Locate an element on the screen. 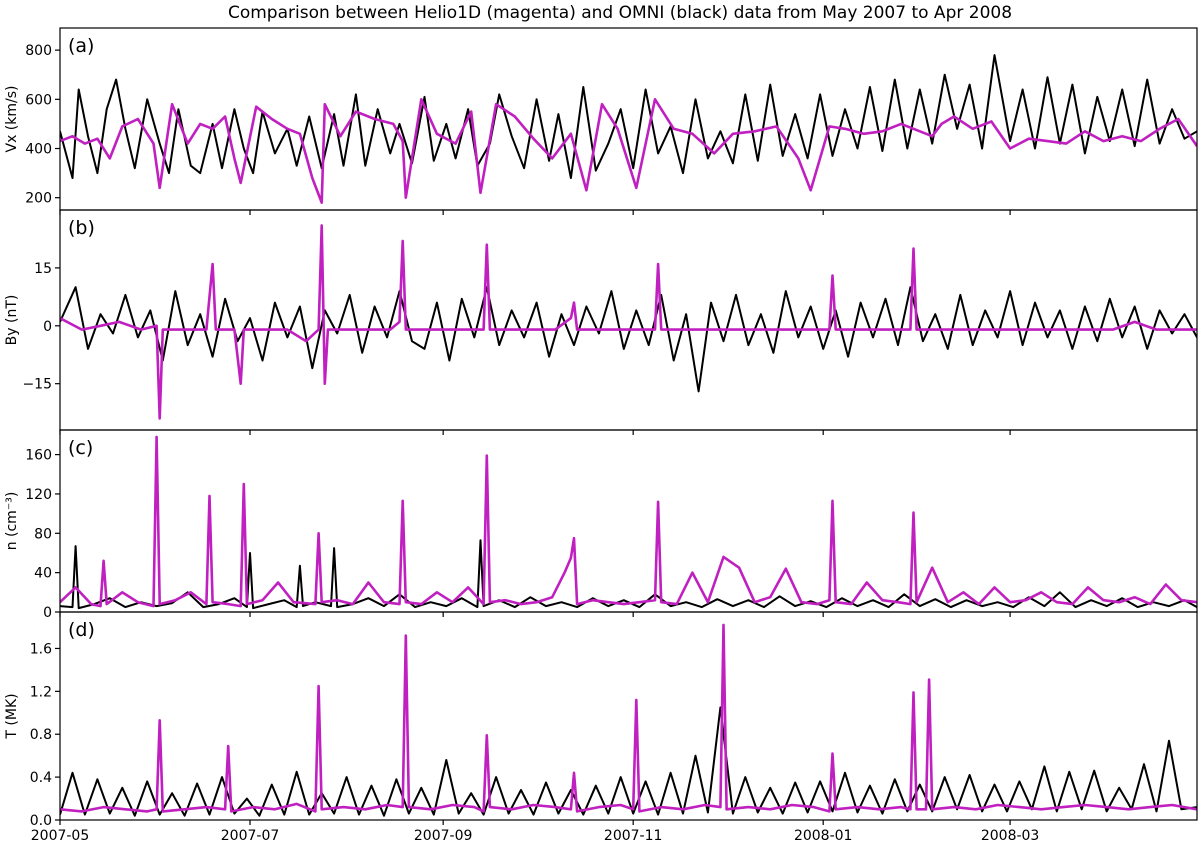  y-axis-label: Vx (km/s) is located at coordinates (12, 119).